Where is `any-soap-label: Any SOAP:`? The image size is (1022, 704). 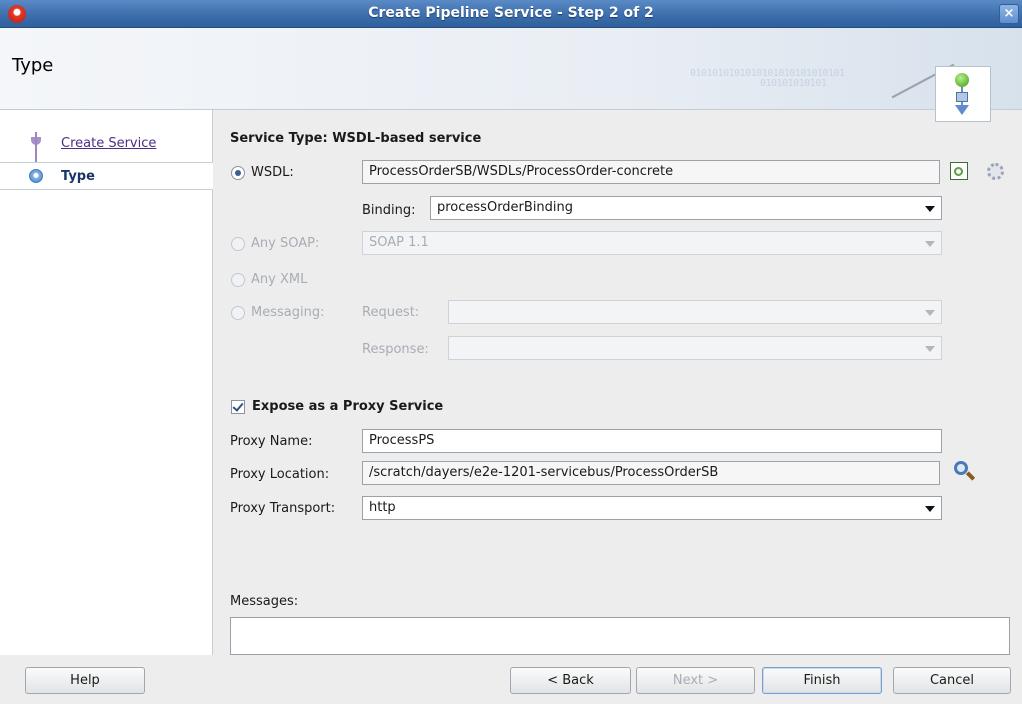 any-soap-label: Any SOAP: is located at coordinates (285, 243).